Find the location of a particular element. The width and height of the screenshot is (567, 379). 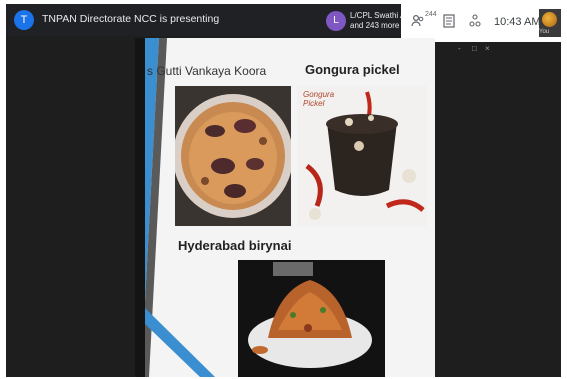

slide-left-border is located at coordinates (140, 207).